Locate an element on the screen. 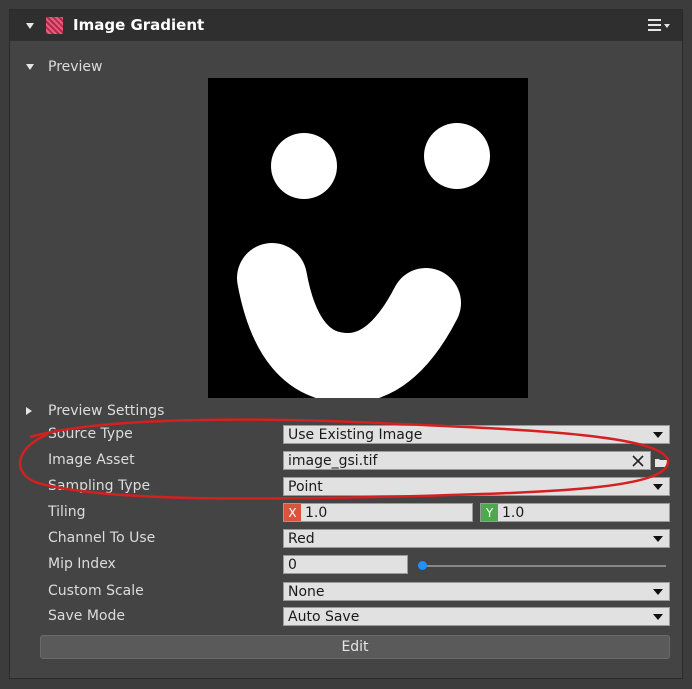 The width and height of the screenshot is (692, 689). x-axis-badge: X is located at coordinates (292, 512).